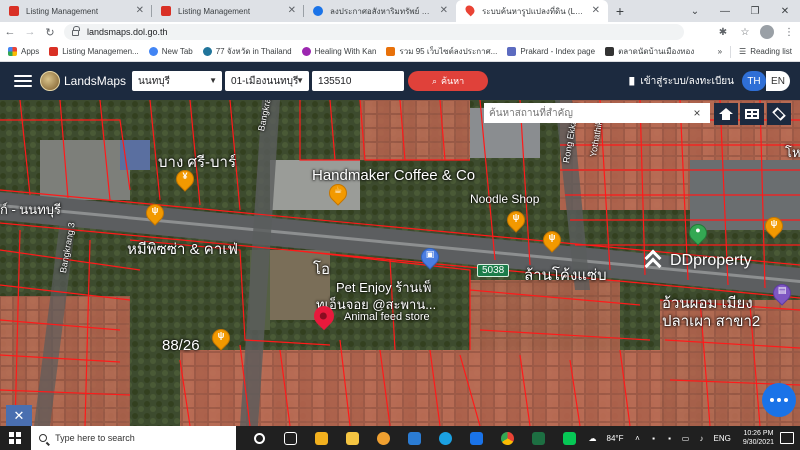 Image resolution: width=800 pixels, height=450 pixels. What do you see at coordinates (584, 113) in the screenshot?
I see `place-search-input` at bounding box center [584, 113].